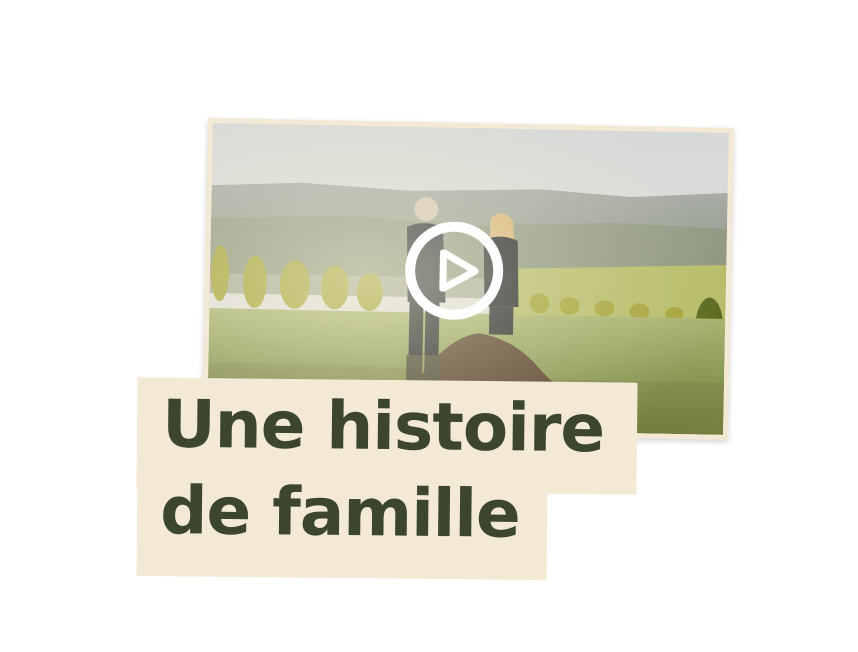 This screenshot has height=652, width=858. I want to click on play-icon, so click(459, 271).